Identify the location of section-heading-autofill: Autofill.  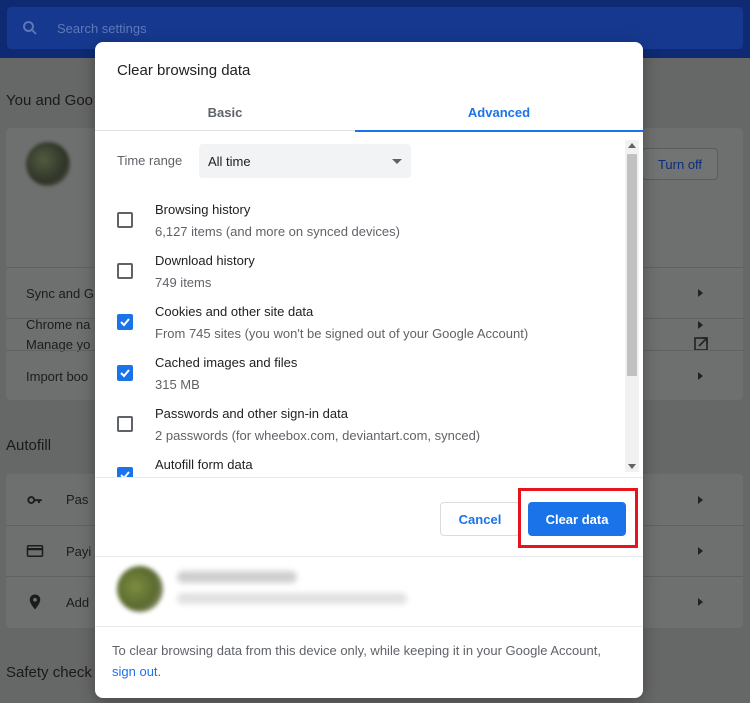
(29, 445).